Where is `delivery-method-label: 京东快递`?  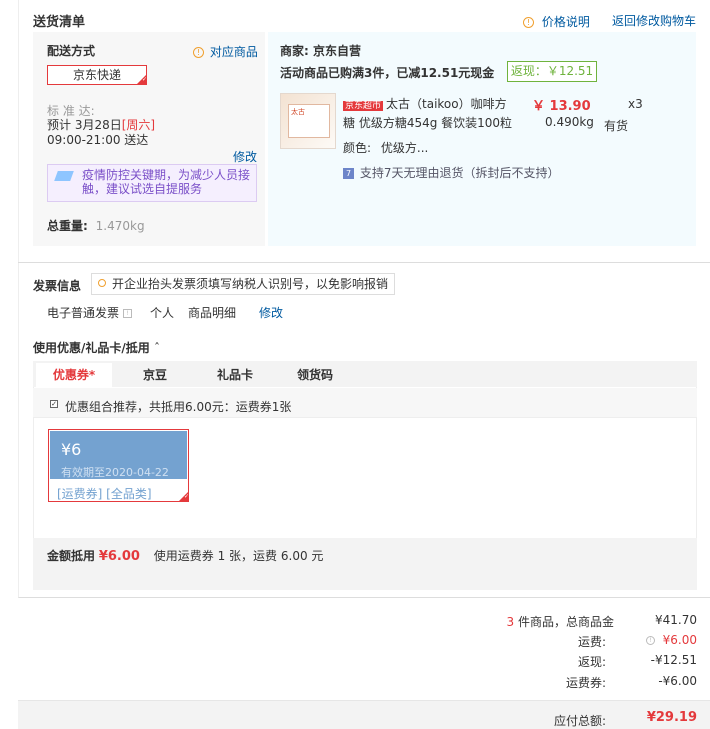
delivery-method-label: 京东快递 is located at coordinates (96, 75).